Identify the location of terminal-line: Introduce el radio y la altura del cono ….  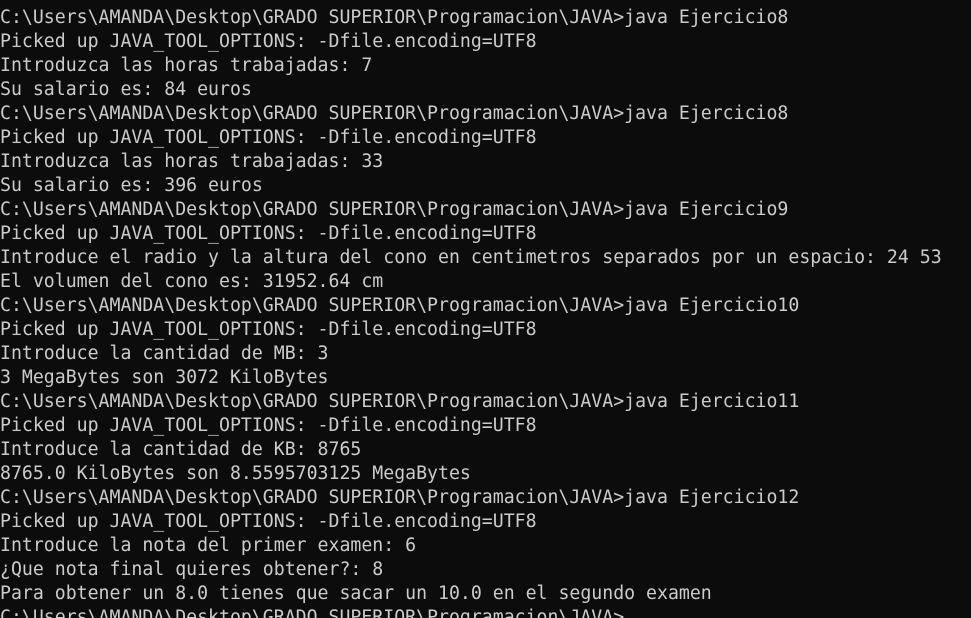
(471, 257).